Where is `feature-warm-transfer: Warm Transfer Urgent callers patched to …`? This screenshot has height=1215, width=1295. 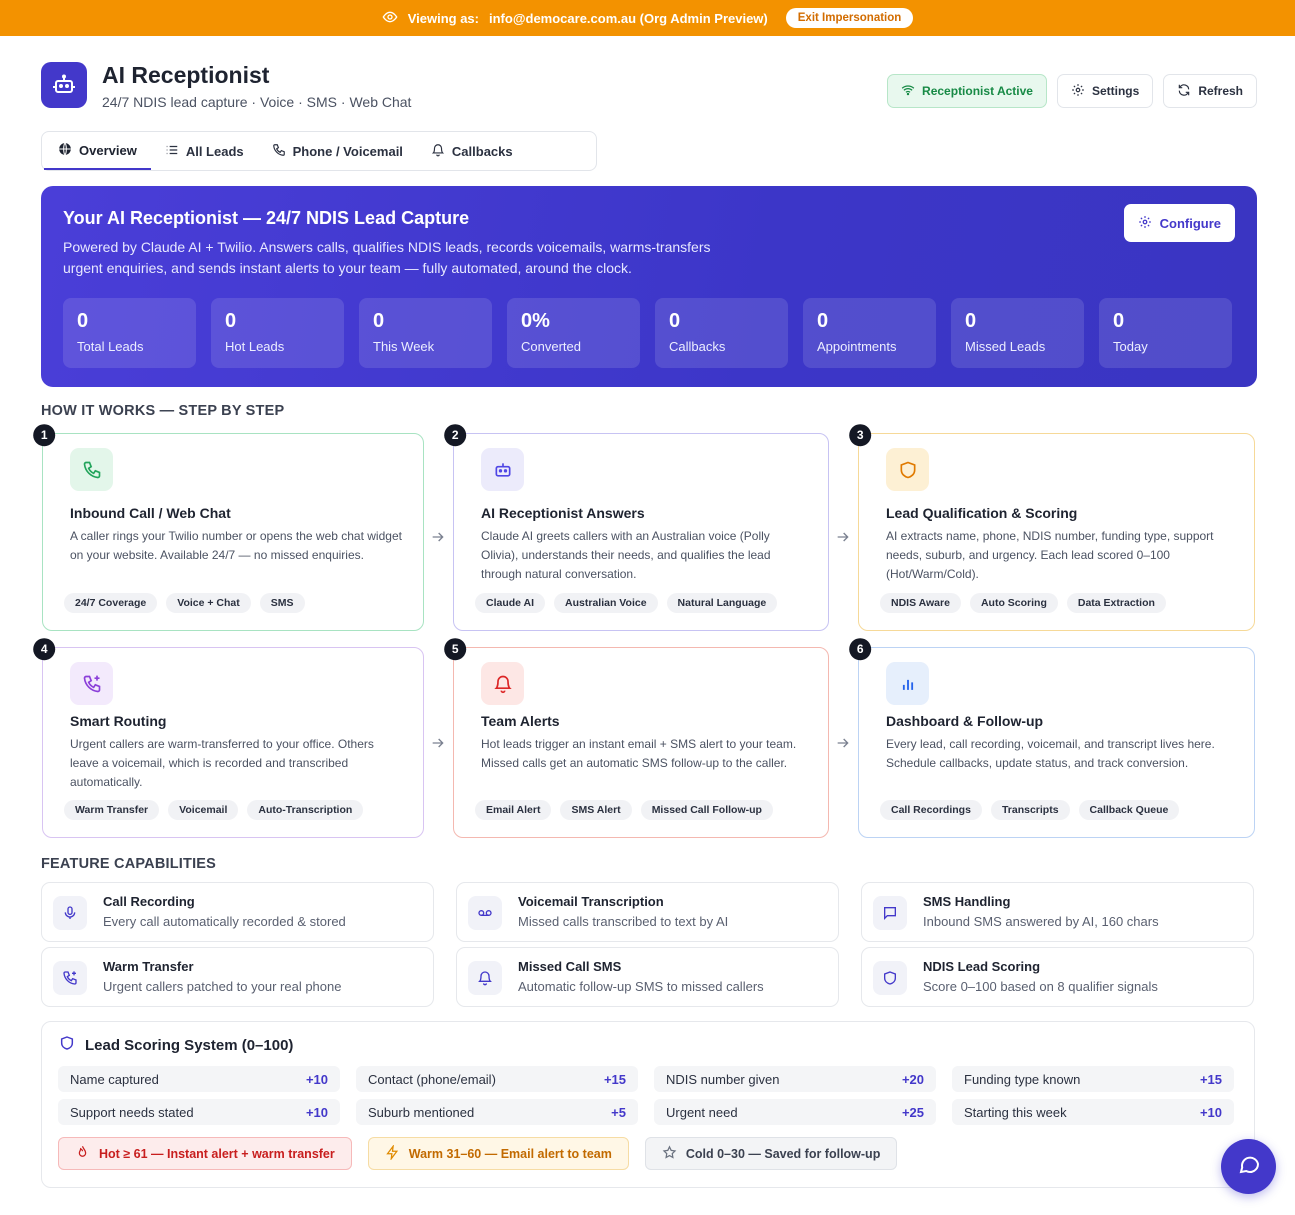
feature-warm-transfer: Warm Transfer Urgent callers patched to … is located at coordinates (237, 977).